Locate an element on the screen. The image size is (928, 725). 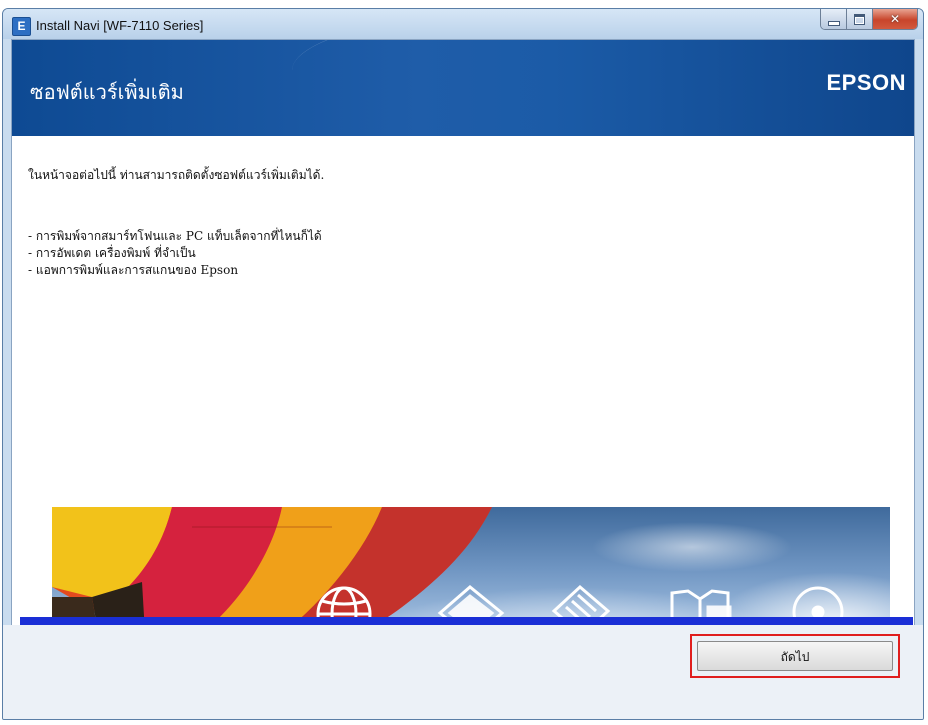
minimize-icon is located at coordinates (833, 23).